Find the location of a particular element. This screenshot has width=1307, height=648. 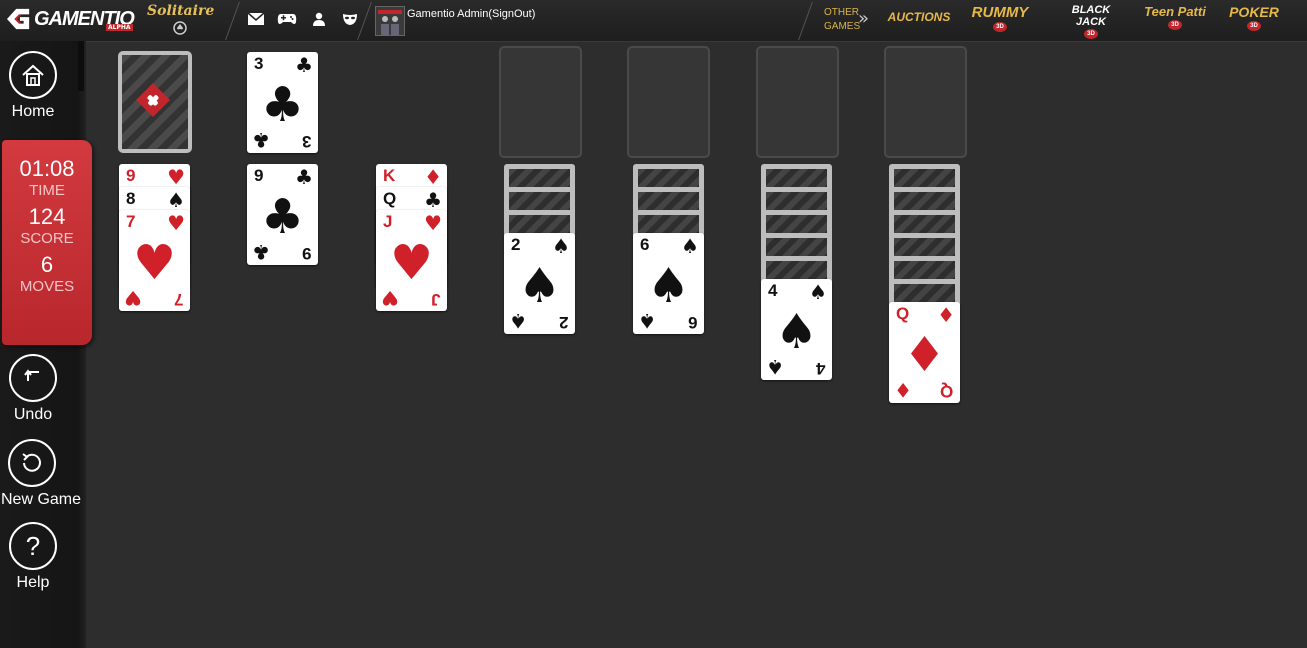

double-chevron-right-icon: » is located at coordinates (864, 18).